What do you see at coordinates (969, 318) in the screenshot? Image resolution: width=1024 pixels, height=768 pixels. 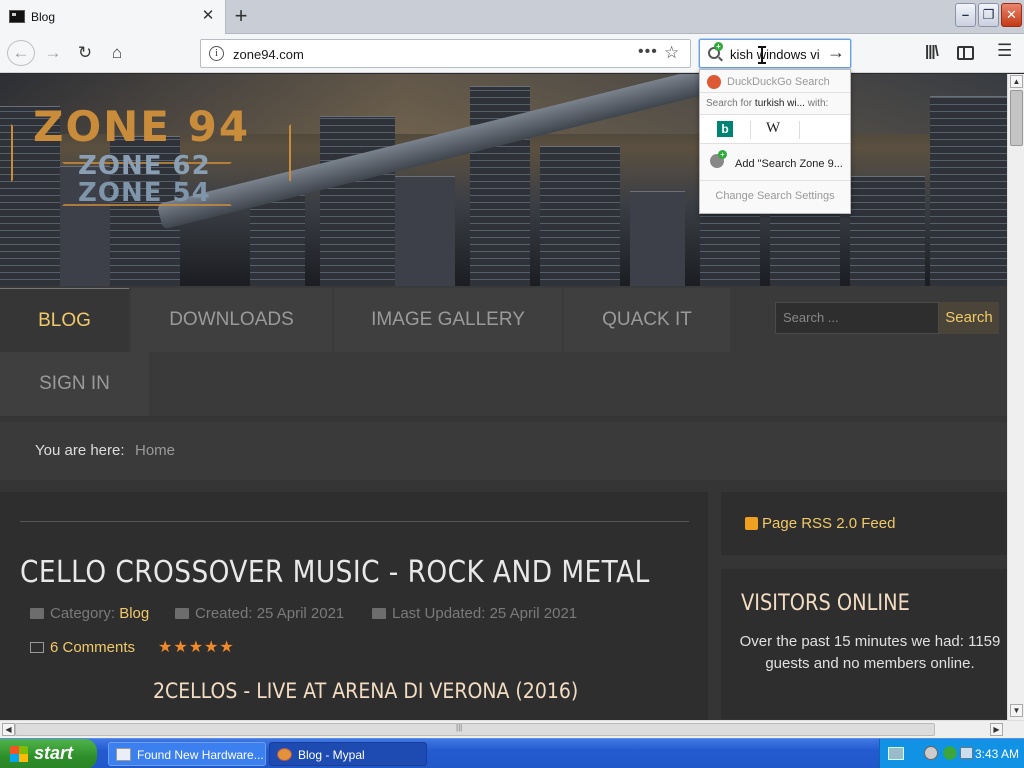 I see `site-search-button: Search` at bounding box center [969, 318].